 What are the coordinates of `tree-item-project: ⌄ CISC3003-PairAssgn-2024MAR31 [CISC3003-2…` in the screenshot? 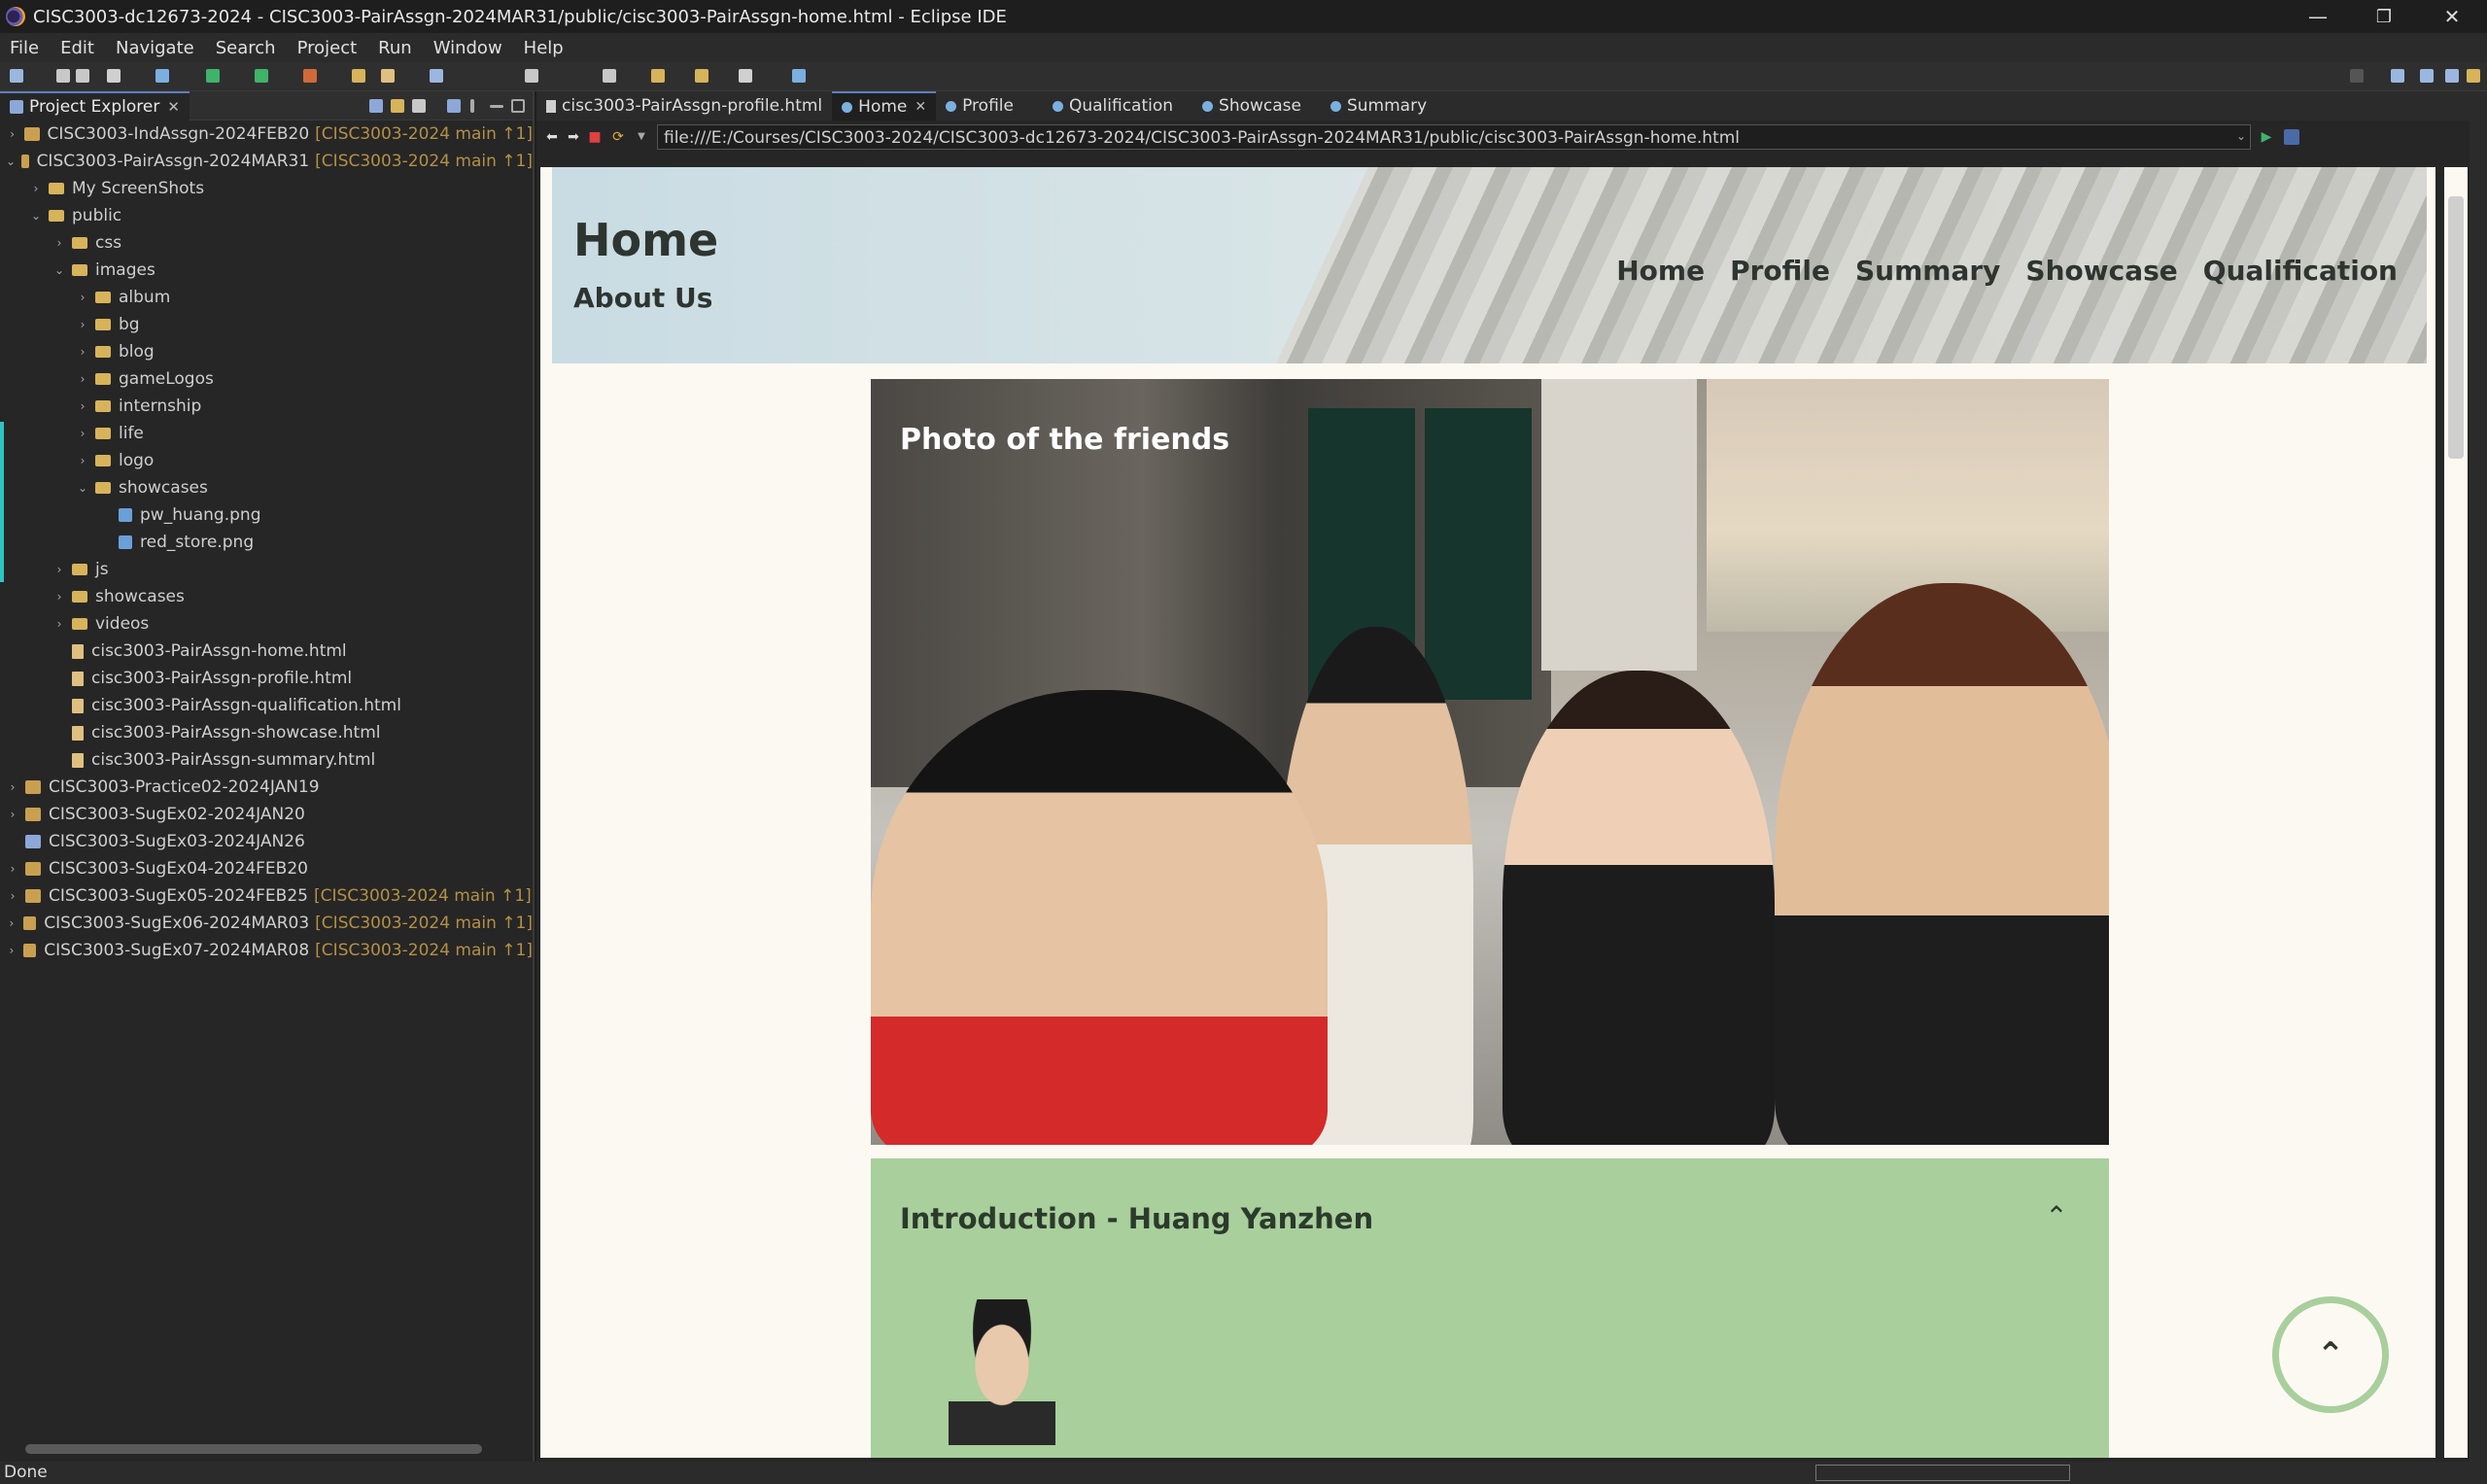 It's located at (267, 161).